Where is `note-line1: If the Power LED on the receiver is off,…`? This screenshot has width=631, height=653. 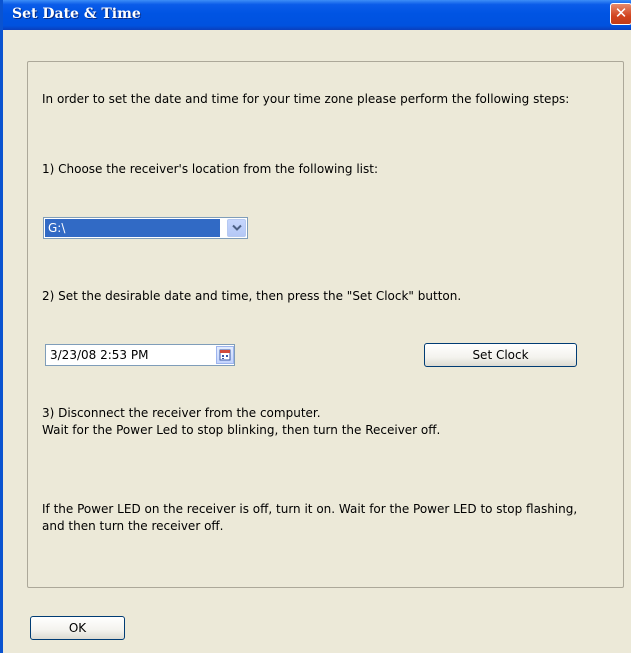
note-line1: If the Power LED on the receiver is off,… is located at coordinates (310, 509).